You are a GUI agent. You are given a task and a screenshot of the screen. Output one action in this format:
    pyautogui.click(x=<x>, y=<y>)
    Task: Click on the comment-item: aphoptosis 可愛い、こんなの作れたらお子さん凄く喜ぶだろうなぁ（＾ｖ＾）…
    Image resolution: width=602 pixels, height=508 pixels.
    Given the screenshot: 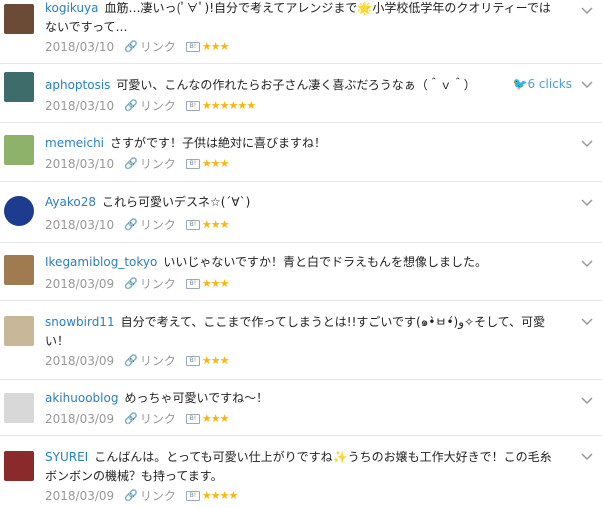 What is the action you would take?
    pyautogui.click(x=301, y=93)
    